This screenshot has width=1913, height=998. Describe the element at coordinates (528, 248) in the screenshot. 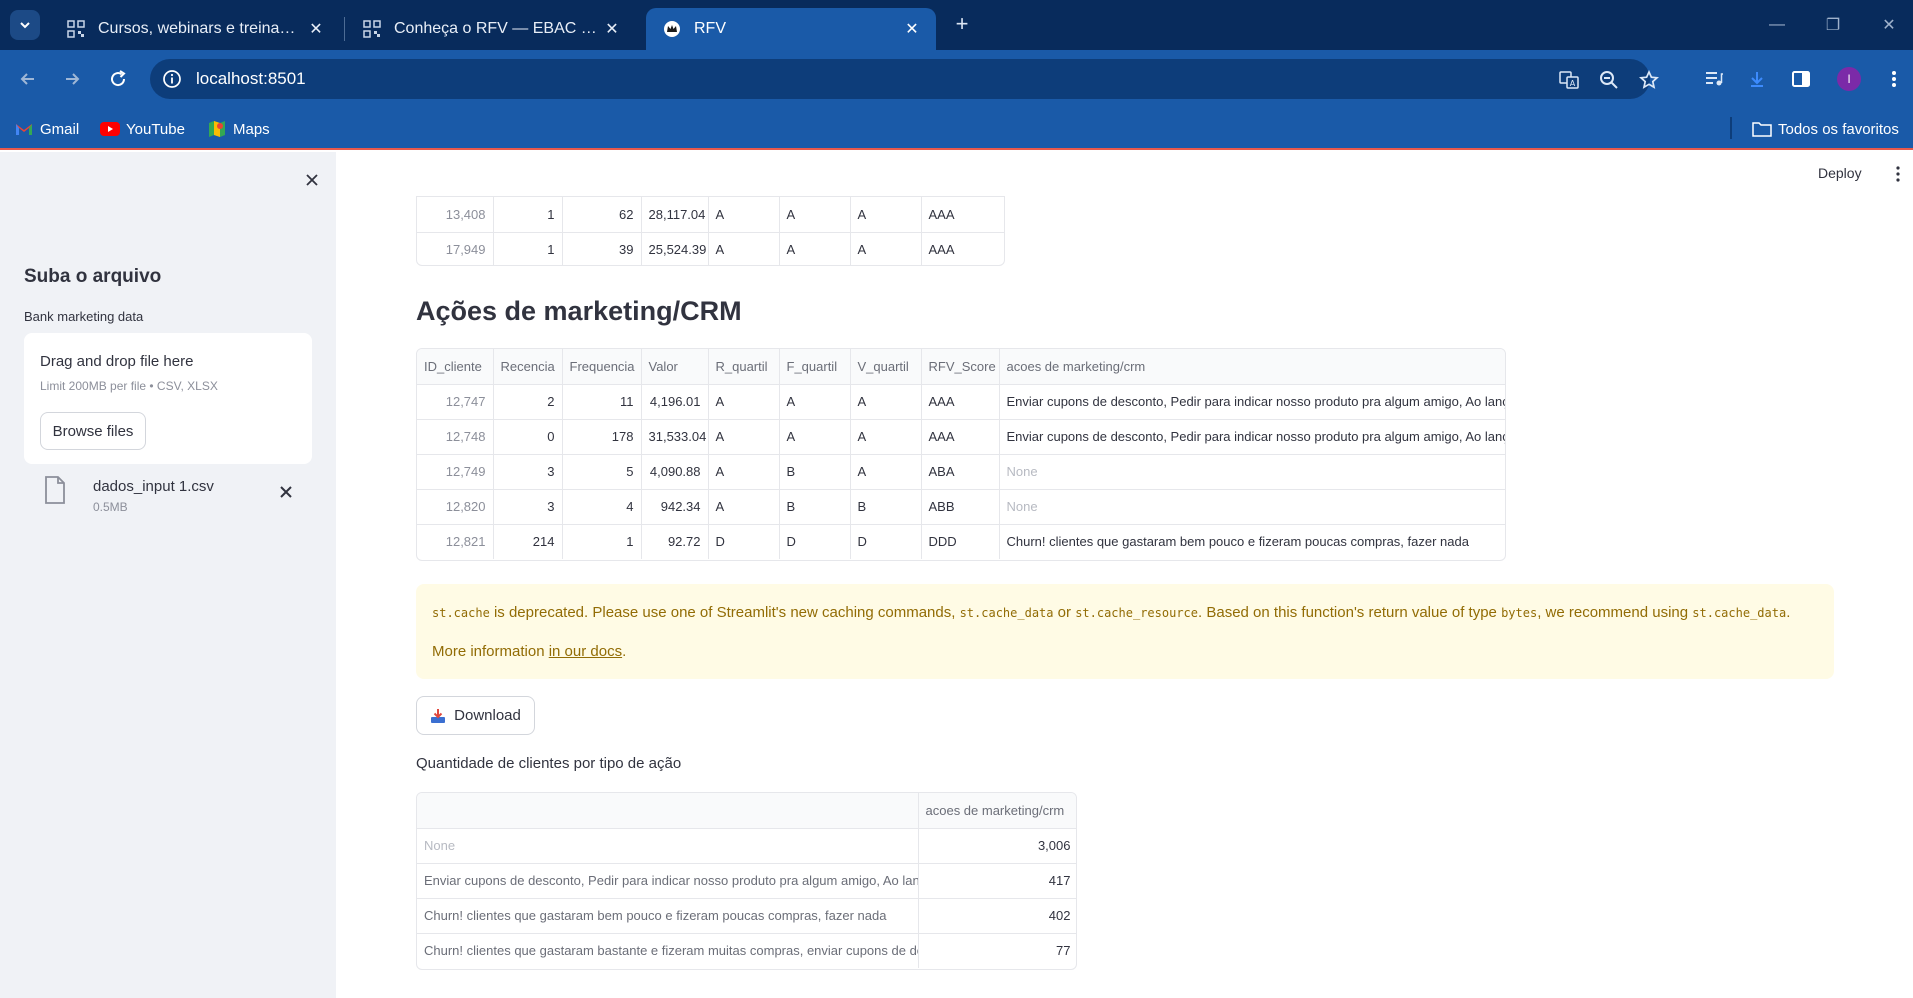

I see `cell-recencia: 1` at that location.